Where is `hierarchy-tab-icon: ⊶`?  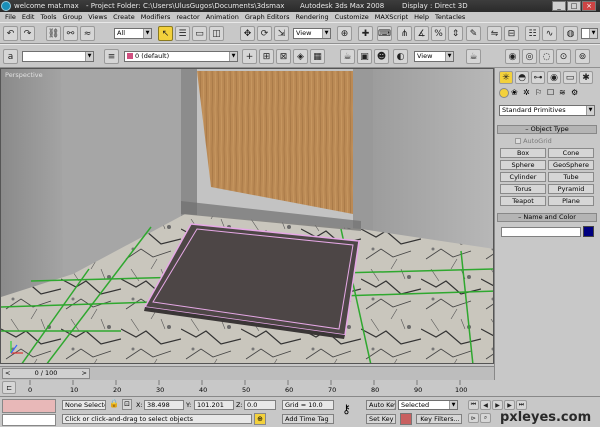 hierarchy-tab-icon: ⊶ is located at coordinates (538, 77).